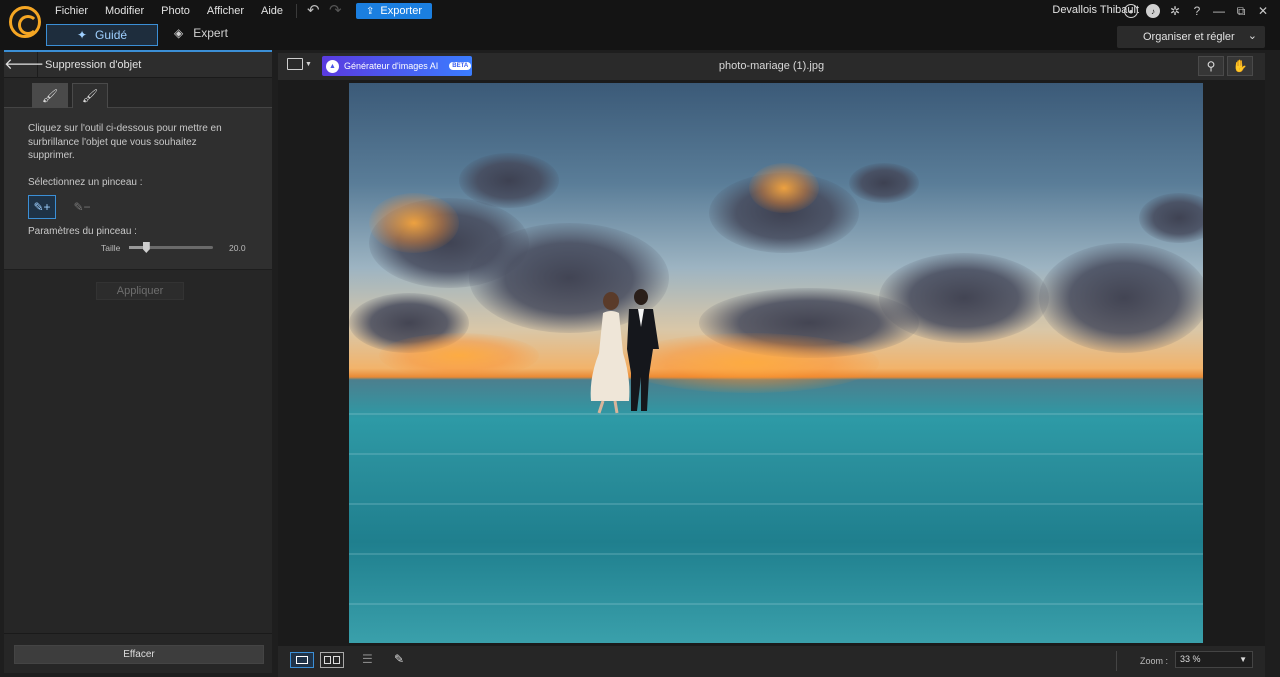 This screenshot has width=1280, height=677. I want to click on restore-icon: ⧉, so click(1241, 11).